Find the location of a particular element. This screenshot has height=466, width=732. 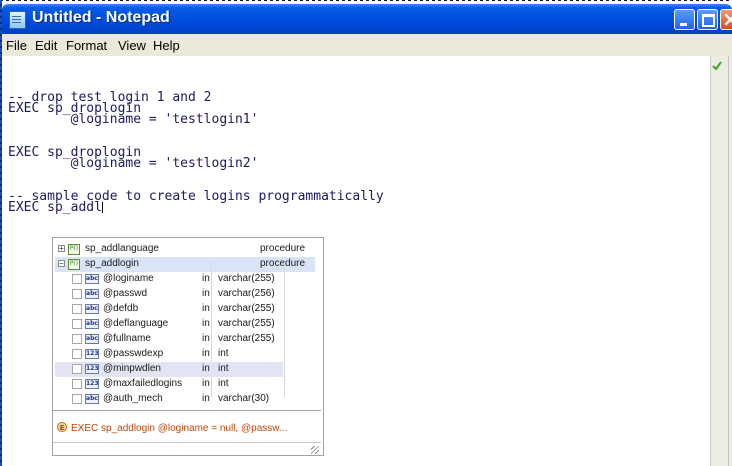

param-name: @defdb is located at coordinates (121, 308).